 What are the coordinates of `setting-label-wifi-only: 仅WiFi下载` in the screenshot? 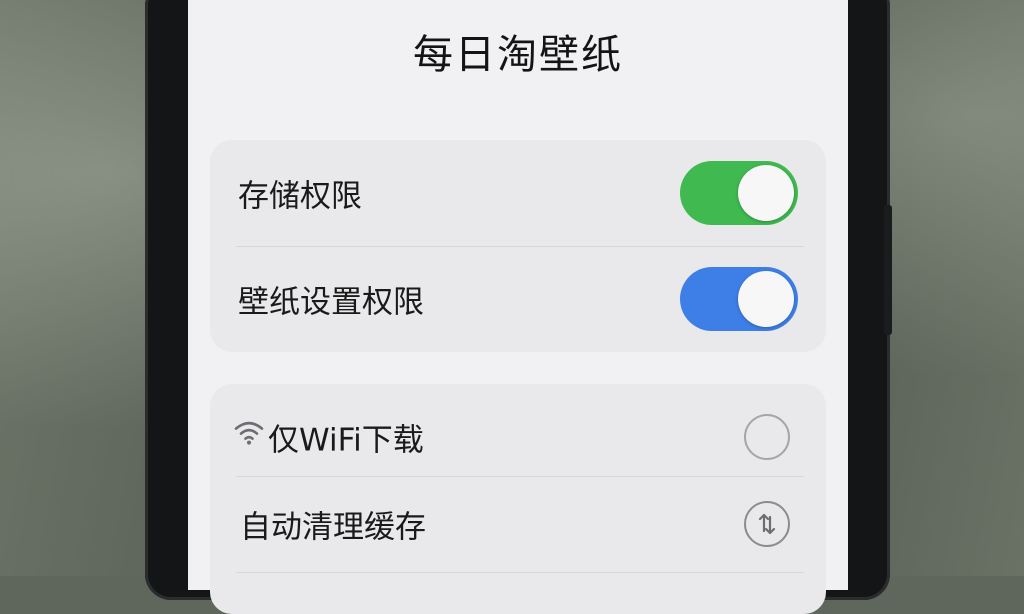 It's located at (346, 440).